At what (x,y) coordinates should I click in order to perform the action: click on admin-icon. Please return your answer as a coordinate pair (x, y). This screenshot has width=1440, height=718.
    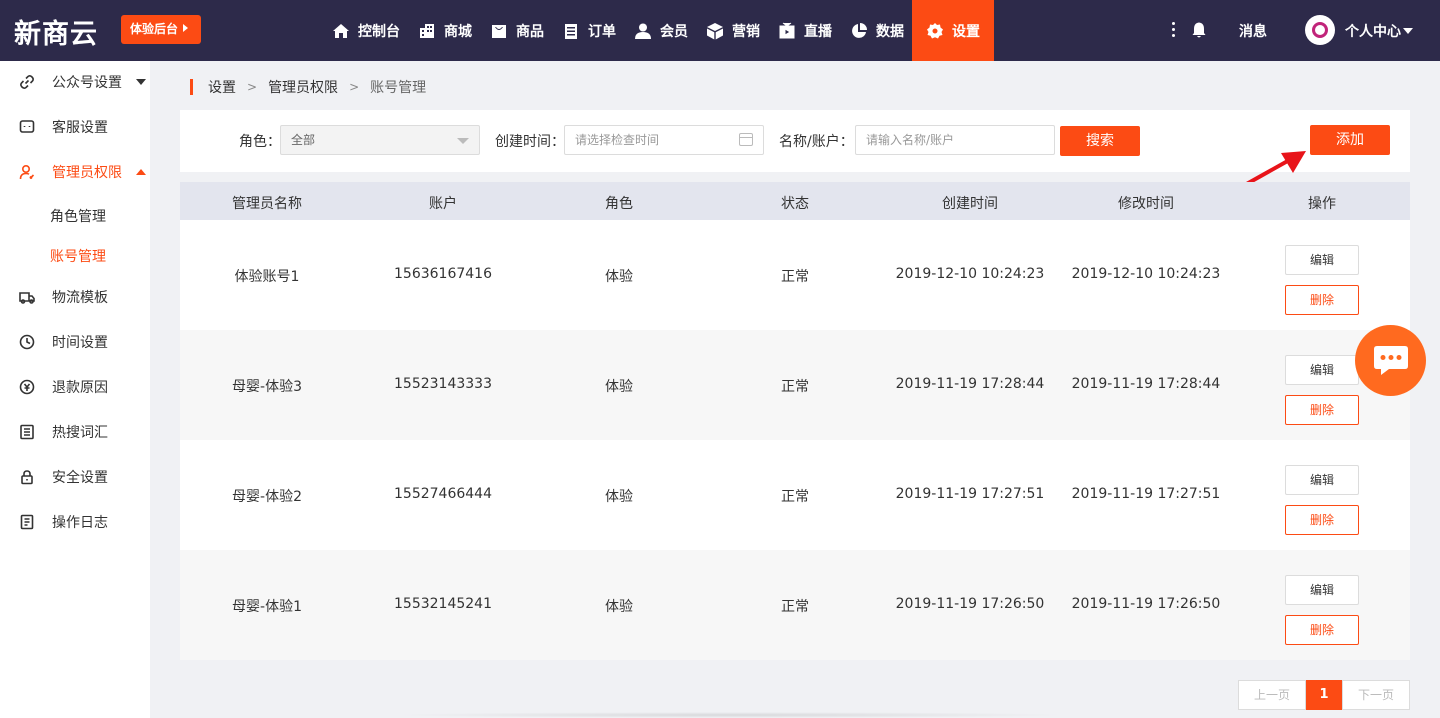
    Looking at the image, I should click on (27, 172).